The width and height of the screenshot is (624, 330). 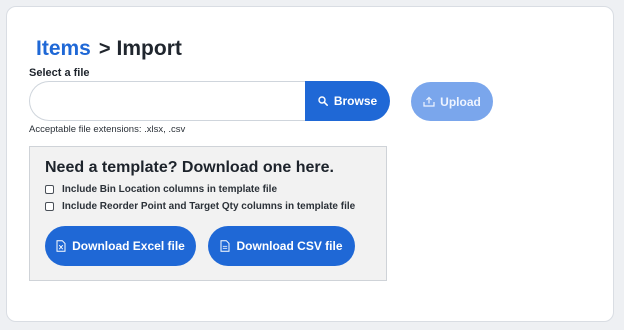 I want to click on template-heading: Need a template? Download one here., so click(x=189, y=167).